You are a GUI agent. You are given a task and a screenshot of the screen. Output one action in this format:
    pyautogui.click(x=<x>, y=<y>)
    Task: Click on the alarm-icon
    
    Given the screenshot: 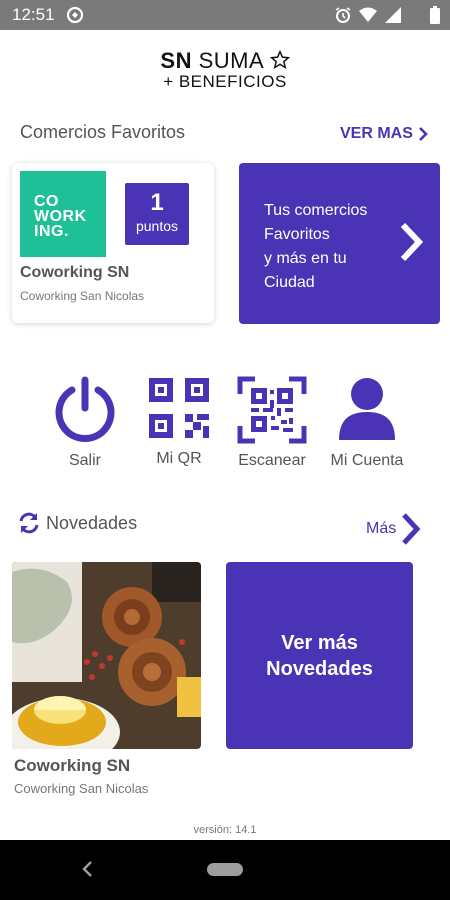 What is the action you would take?
    pyautogui.click(x=343, y=17)
    